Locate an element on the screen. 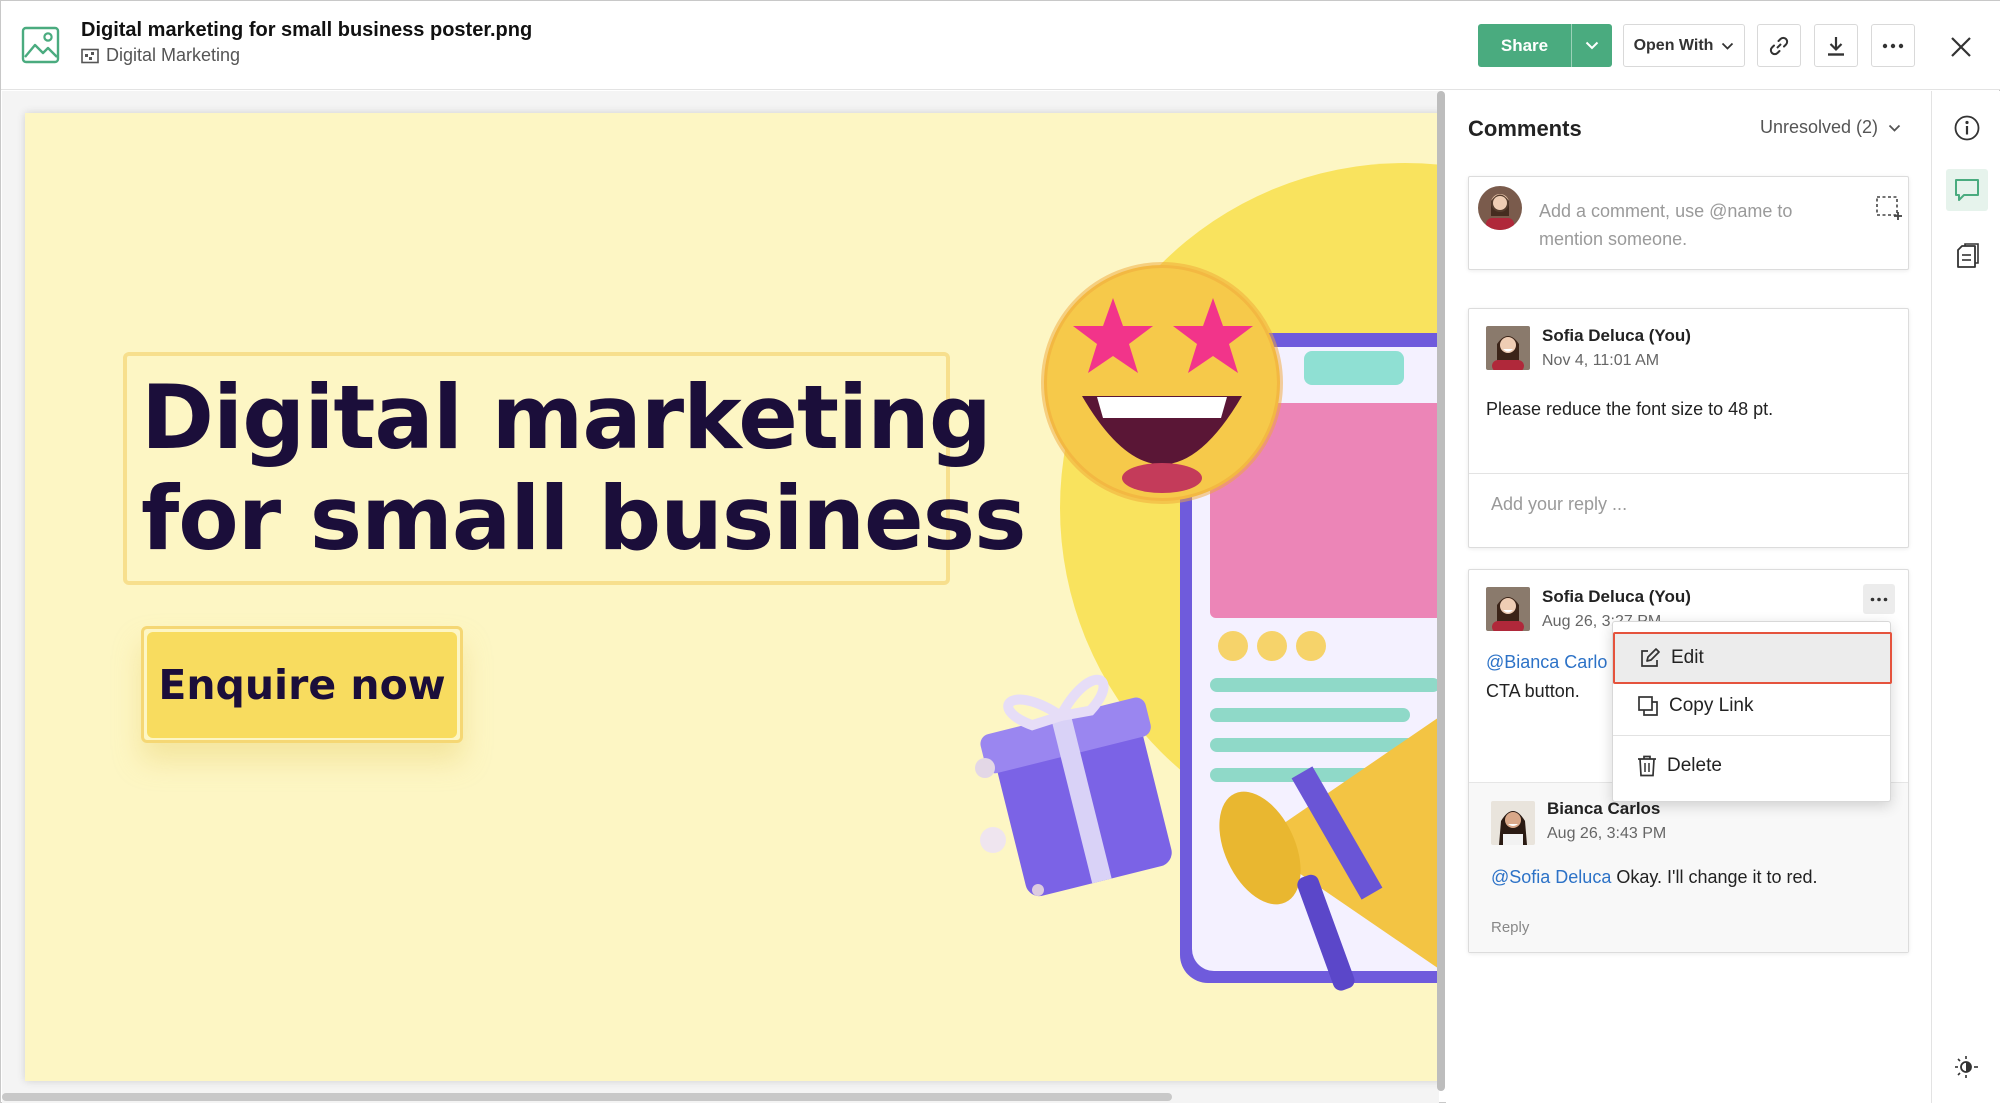 The width and height of the screenshot is (2000, 1103). info-button is located at coordinates (1967, 128).